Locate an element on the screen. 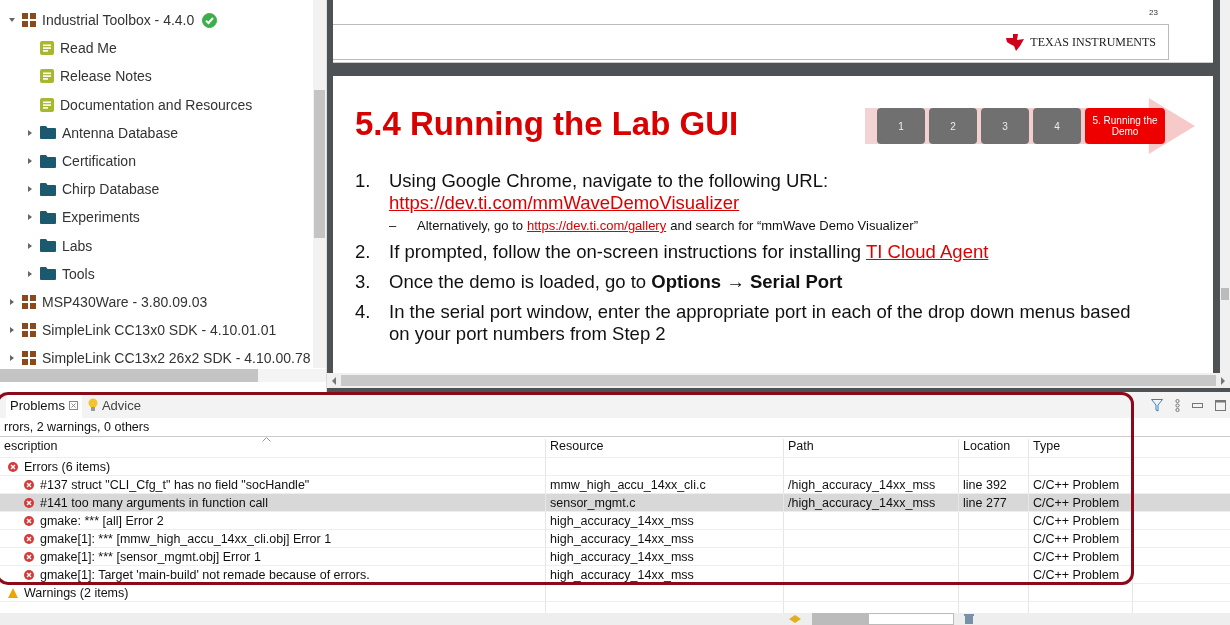  table-cell: sensor_mgmt.c is located at coordinates (593, 502).